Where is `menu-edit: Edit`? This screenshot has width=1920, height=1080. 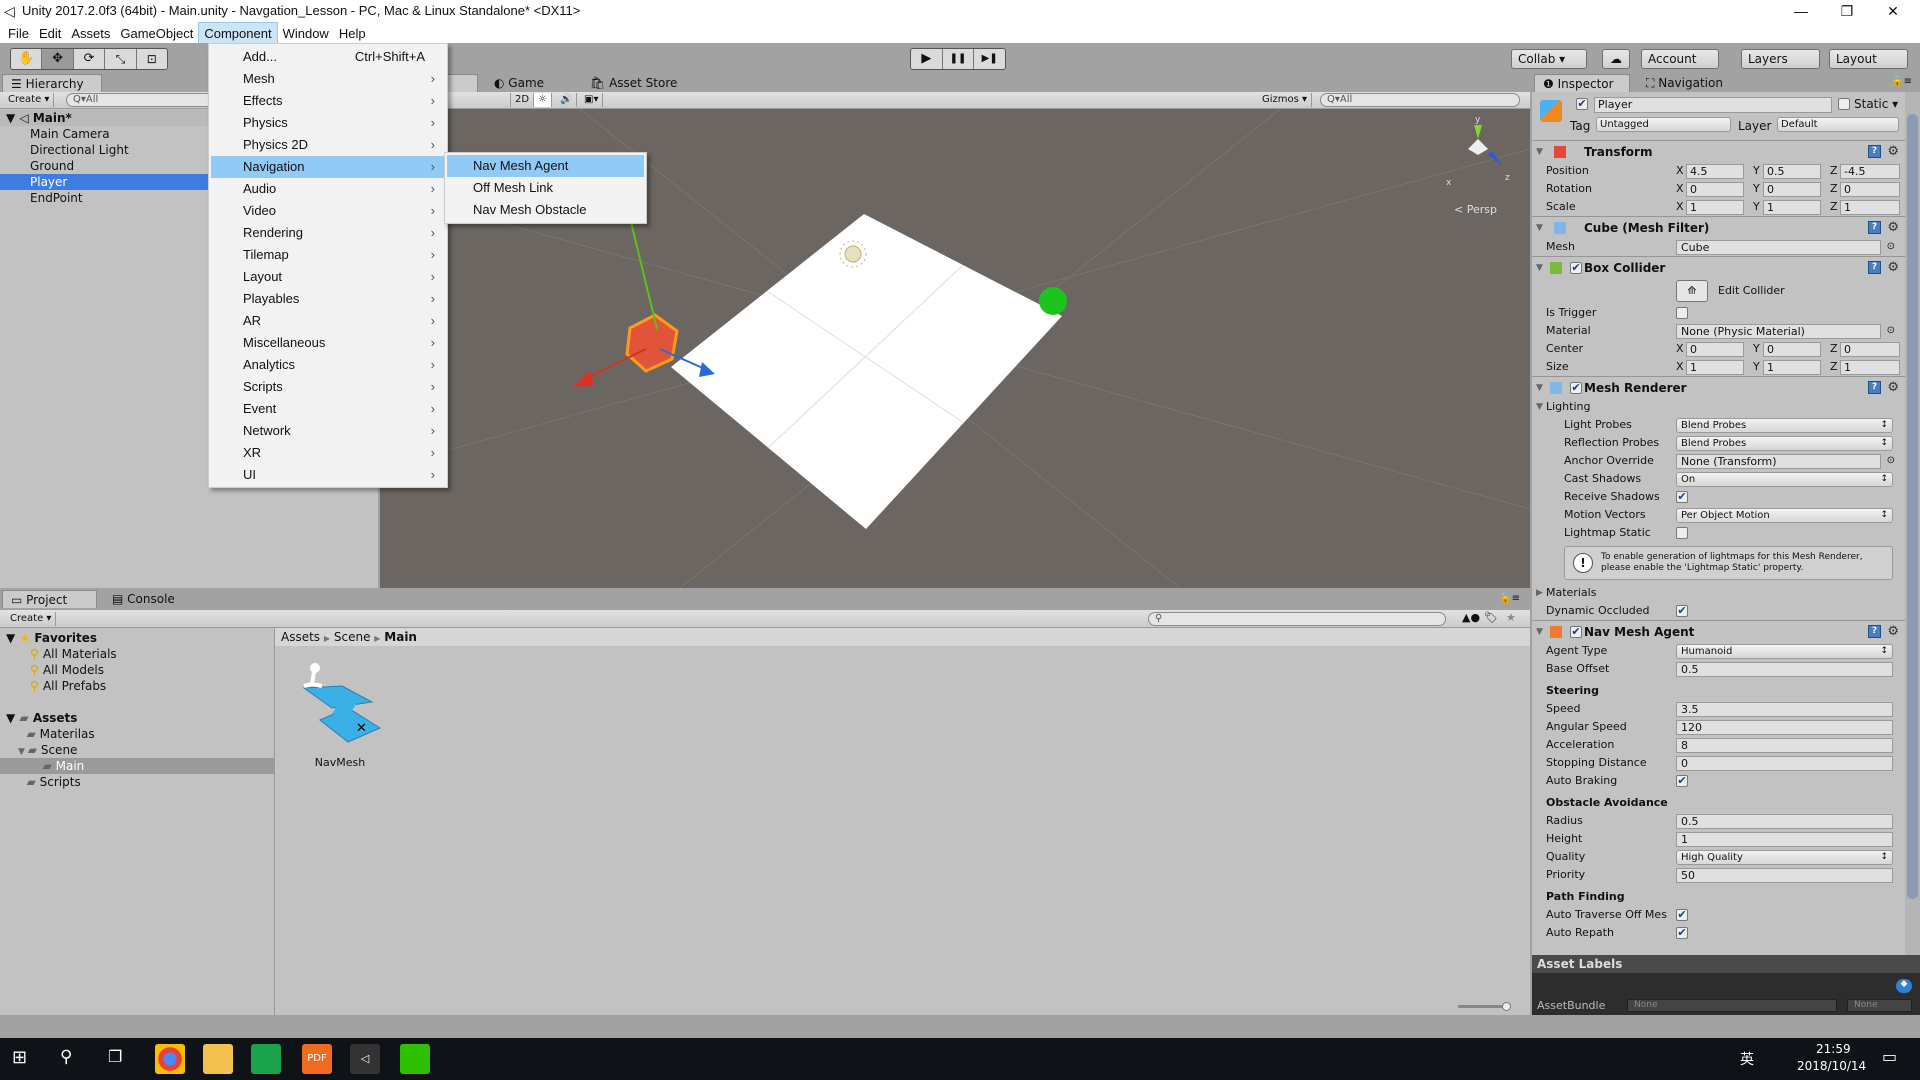 menu-edit: Edit is located at coordinates (50, 33).